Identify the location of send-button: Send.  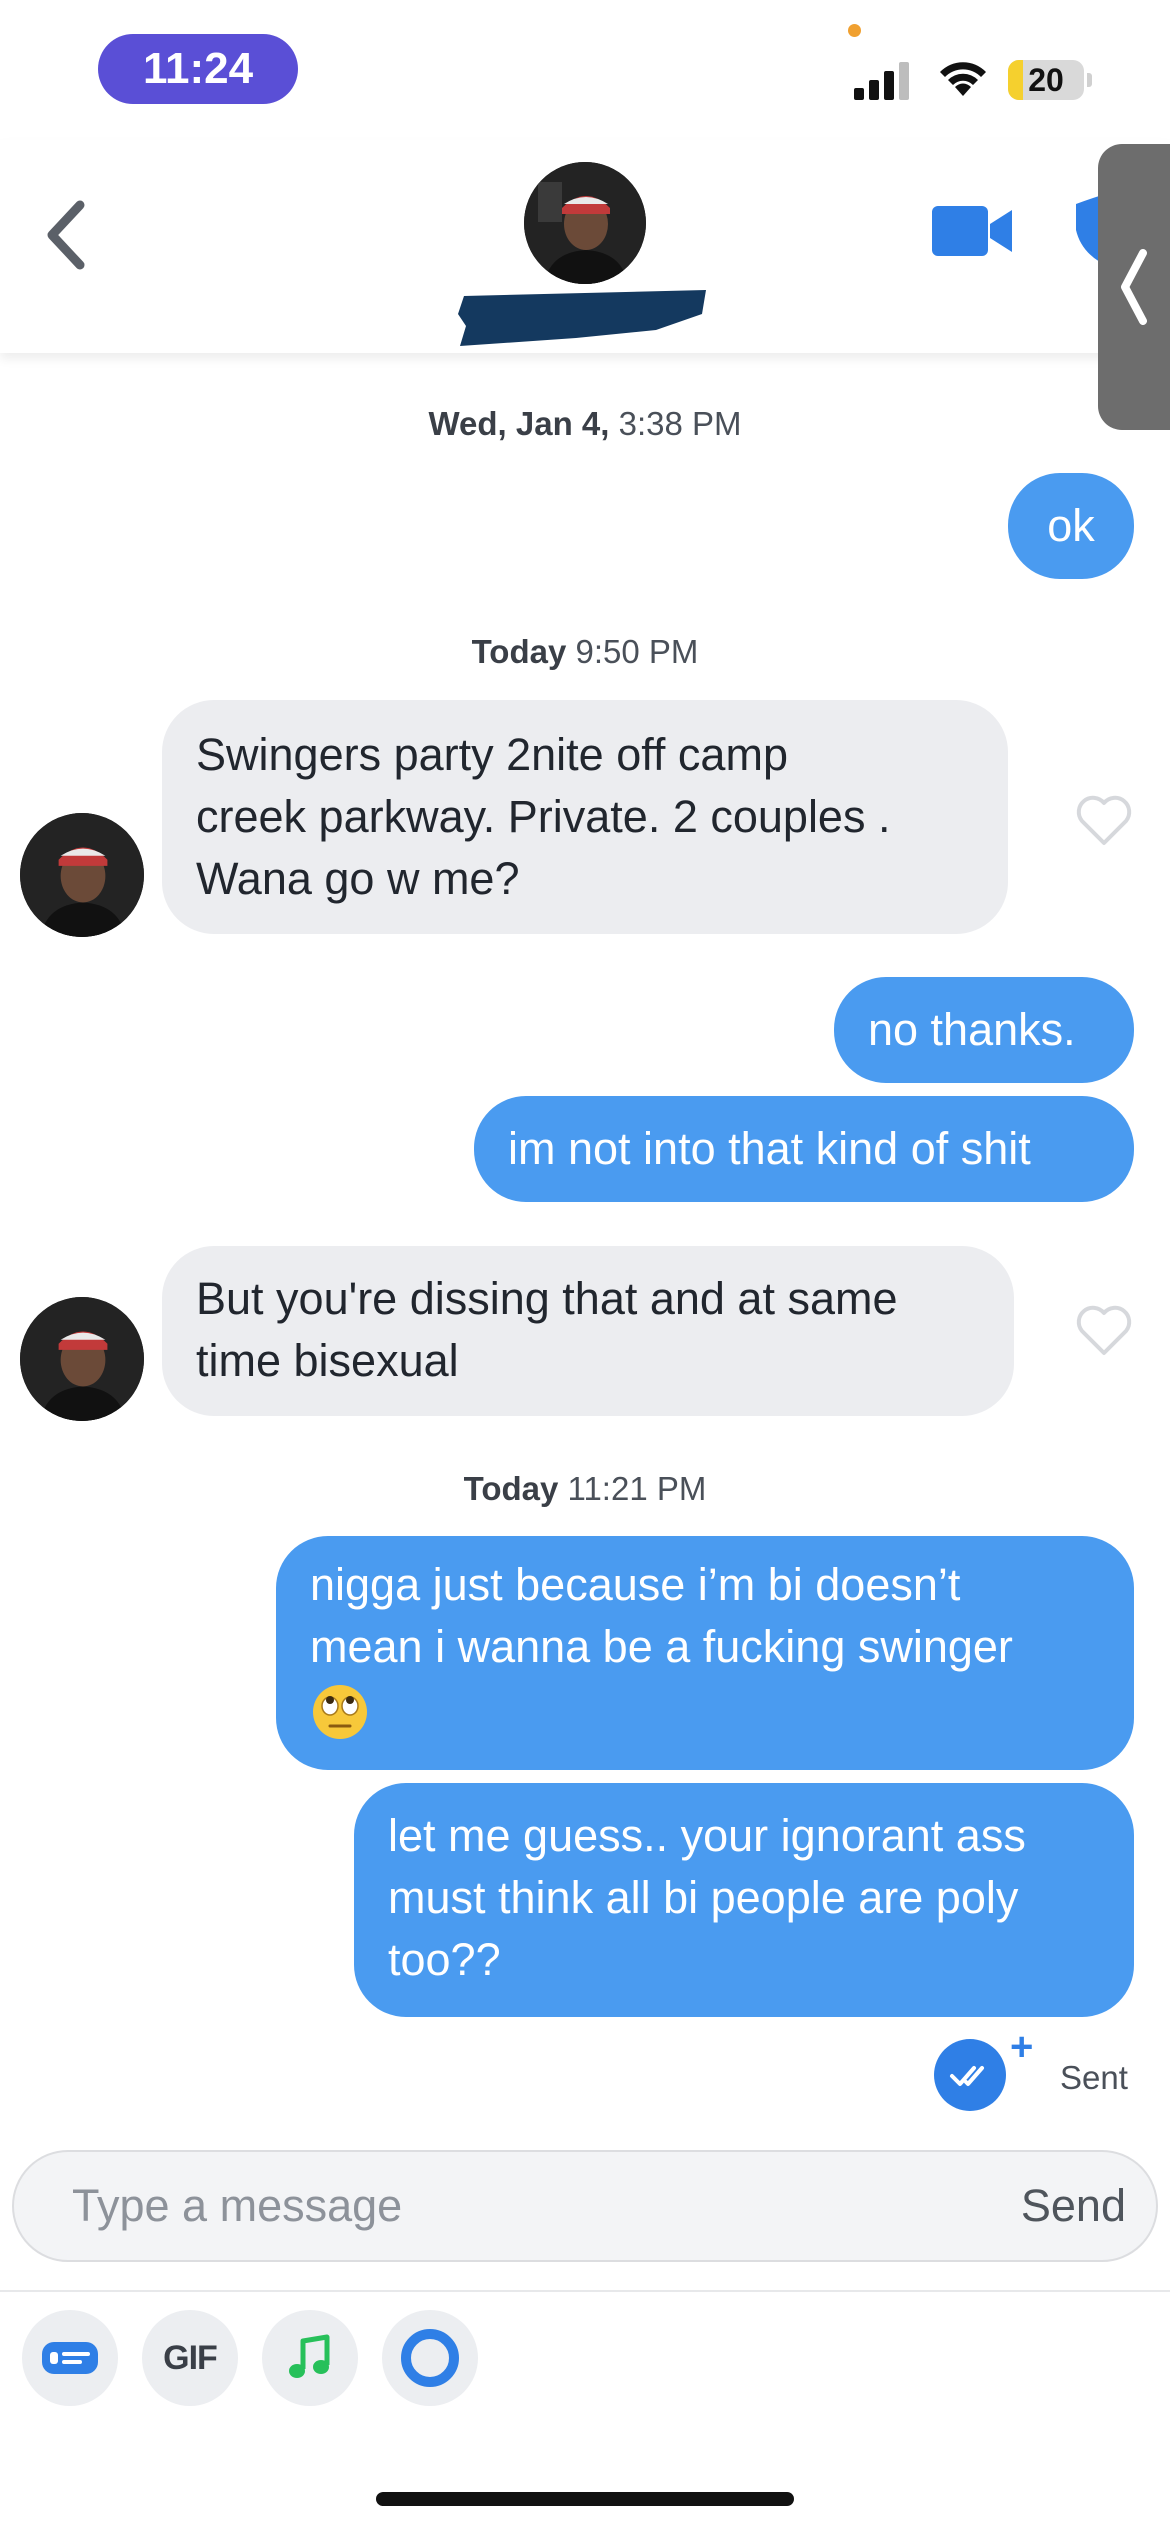
(1073, 2206).